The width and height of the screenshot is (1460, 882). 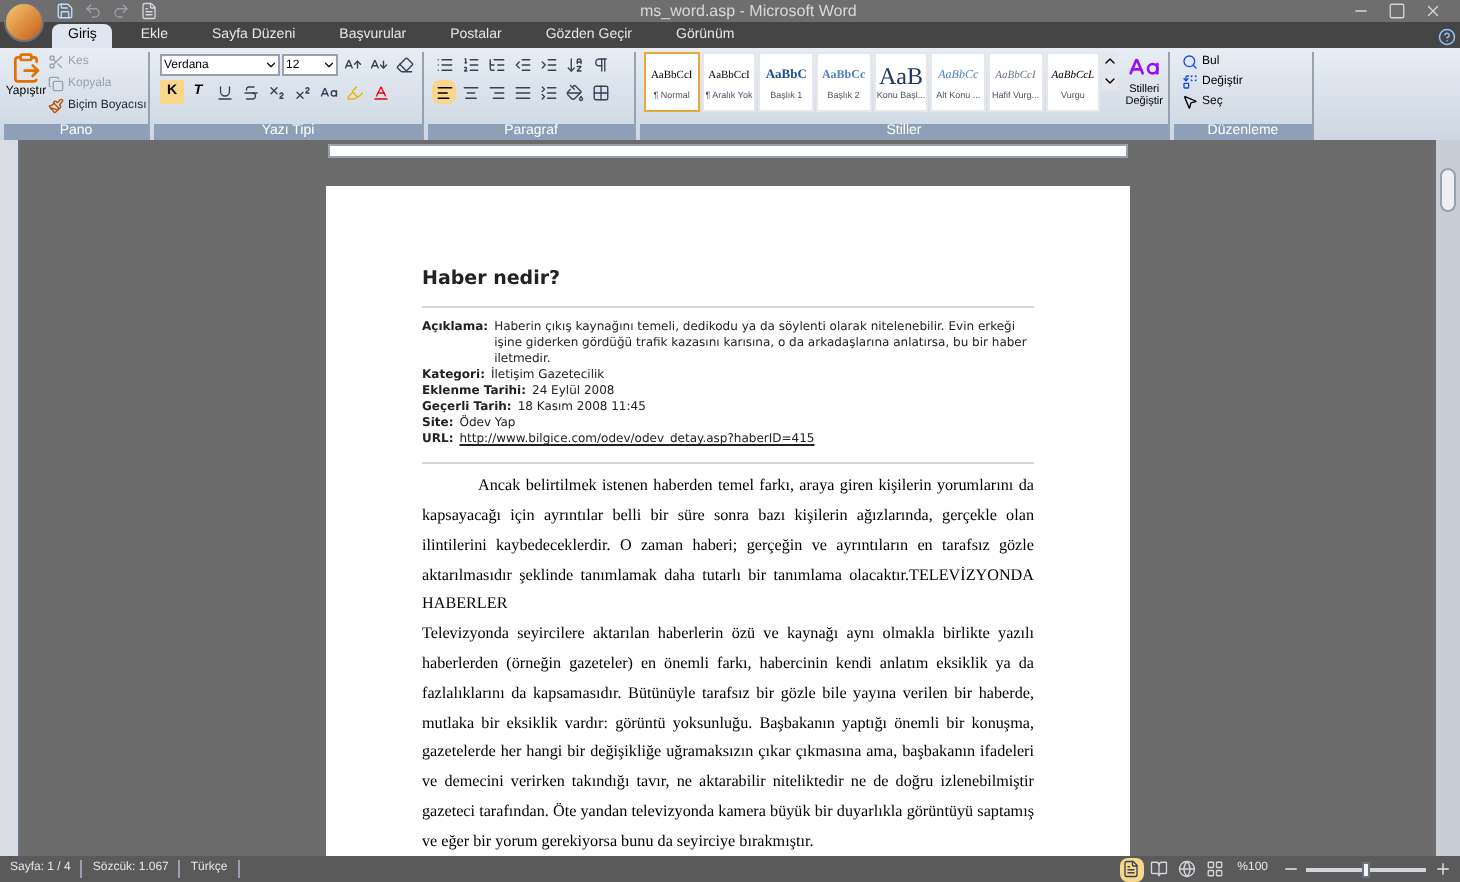 I want to click on pointer-icon, so click(x=1190, y=102).